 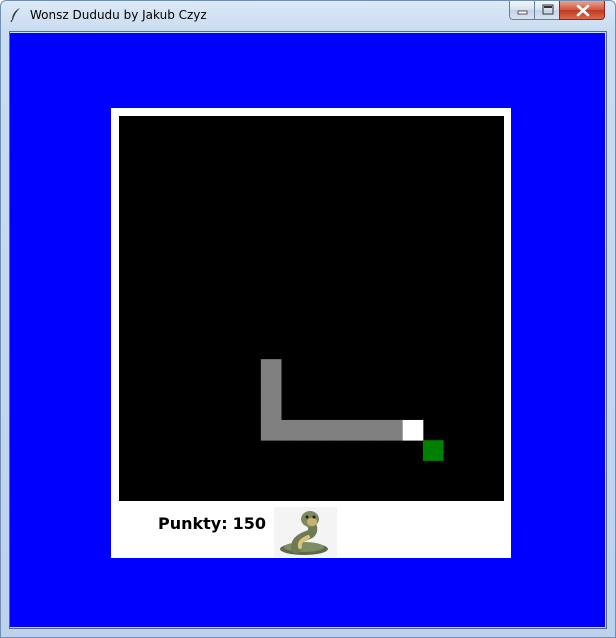 I want to click on food-item, so click(x=433, y=450).